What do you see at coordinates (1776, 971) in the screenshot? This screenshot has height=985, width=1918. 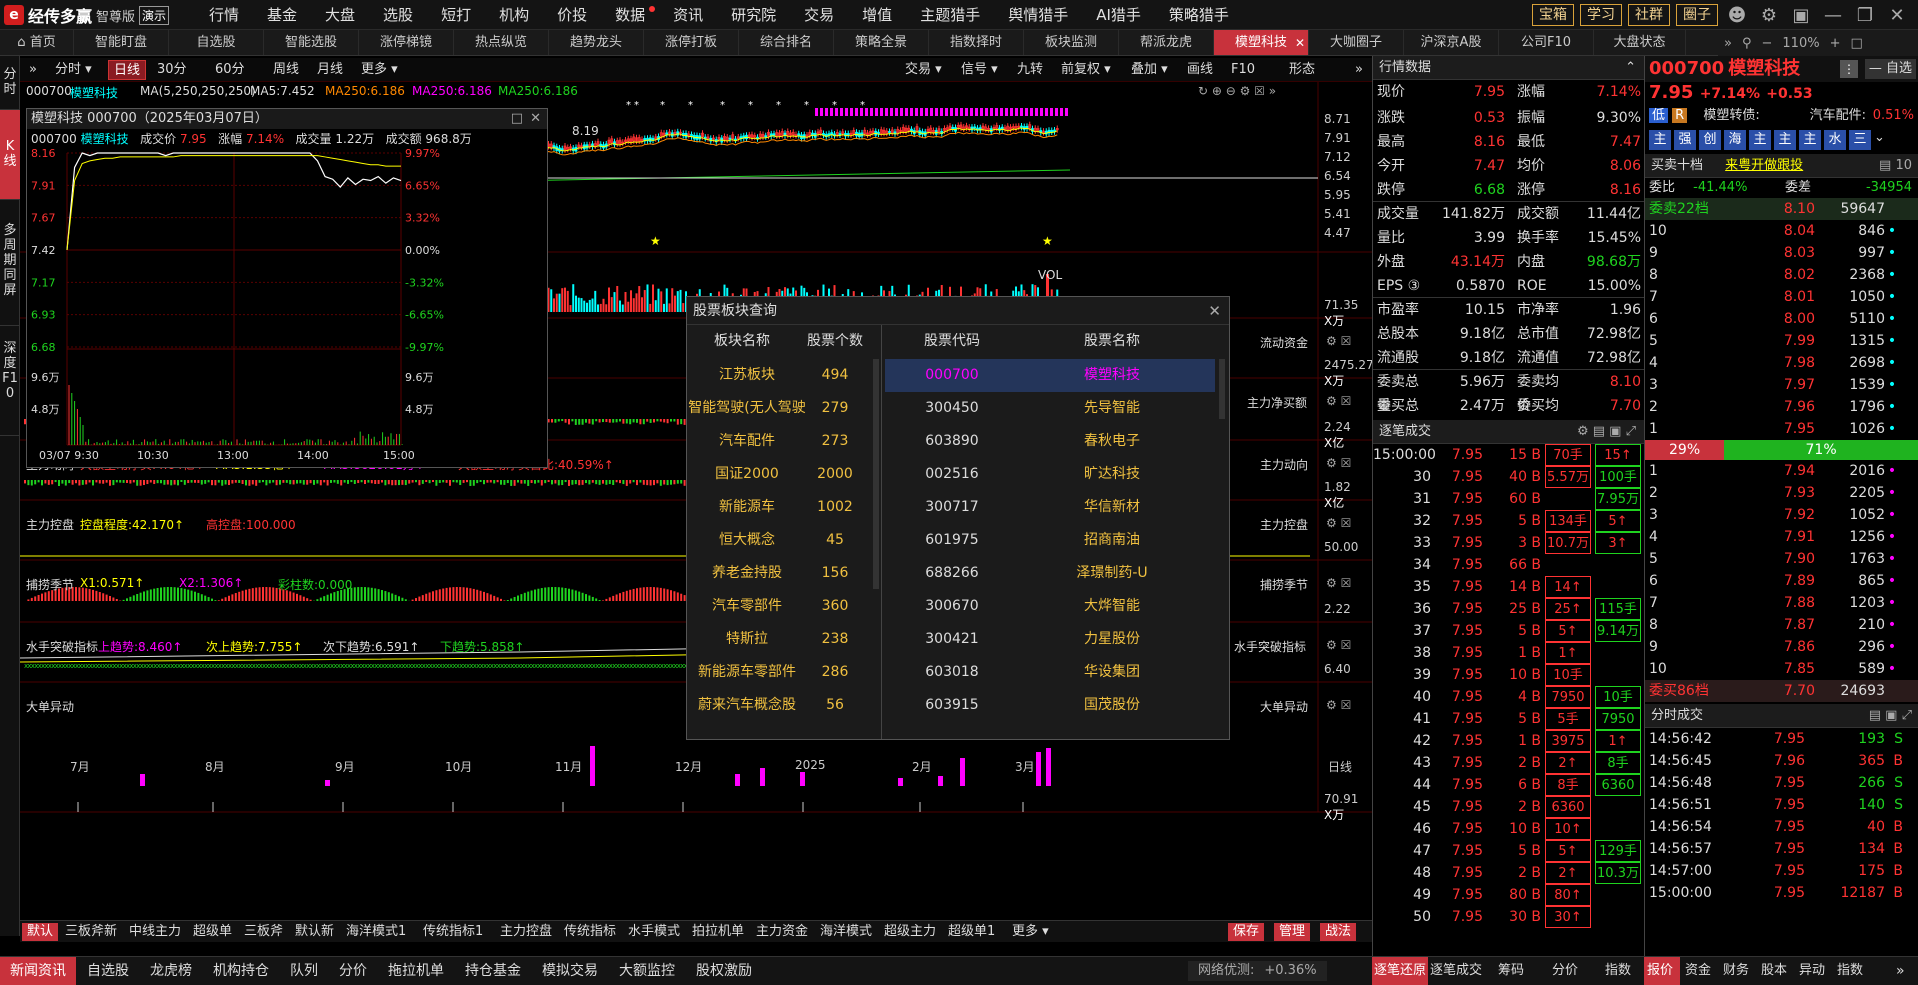 I see `info-tab-3: 股本` at bounding box center [1776, 971].